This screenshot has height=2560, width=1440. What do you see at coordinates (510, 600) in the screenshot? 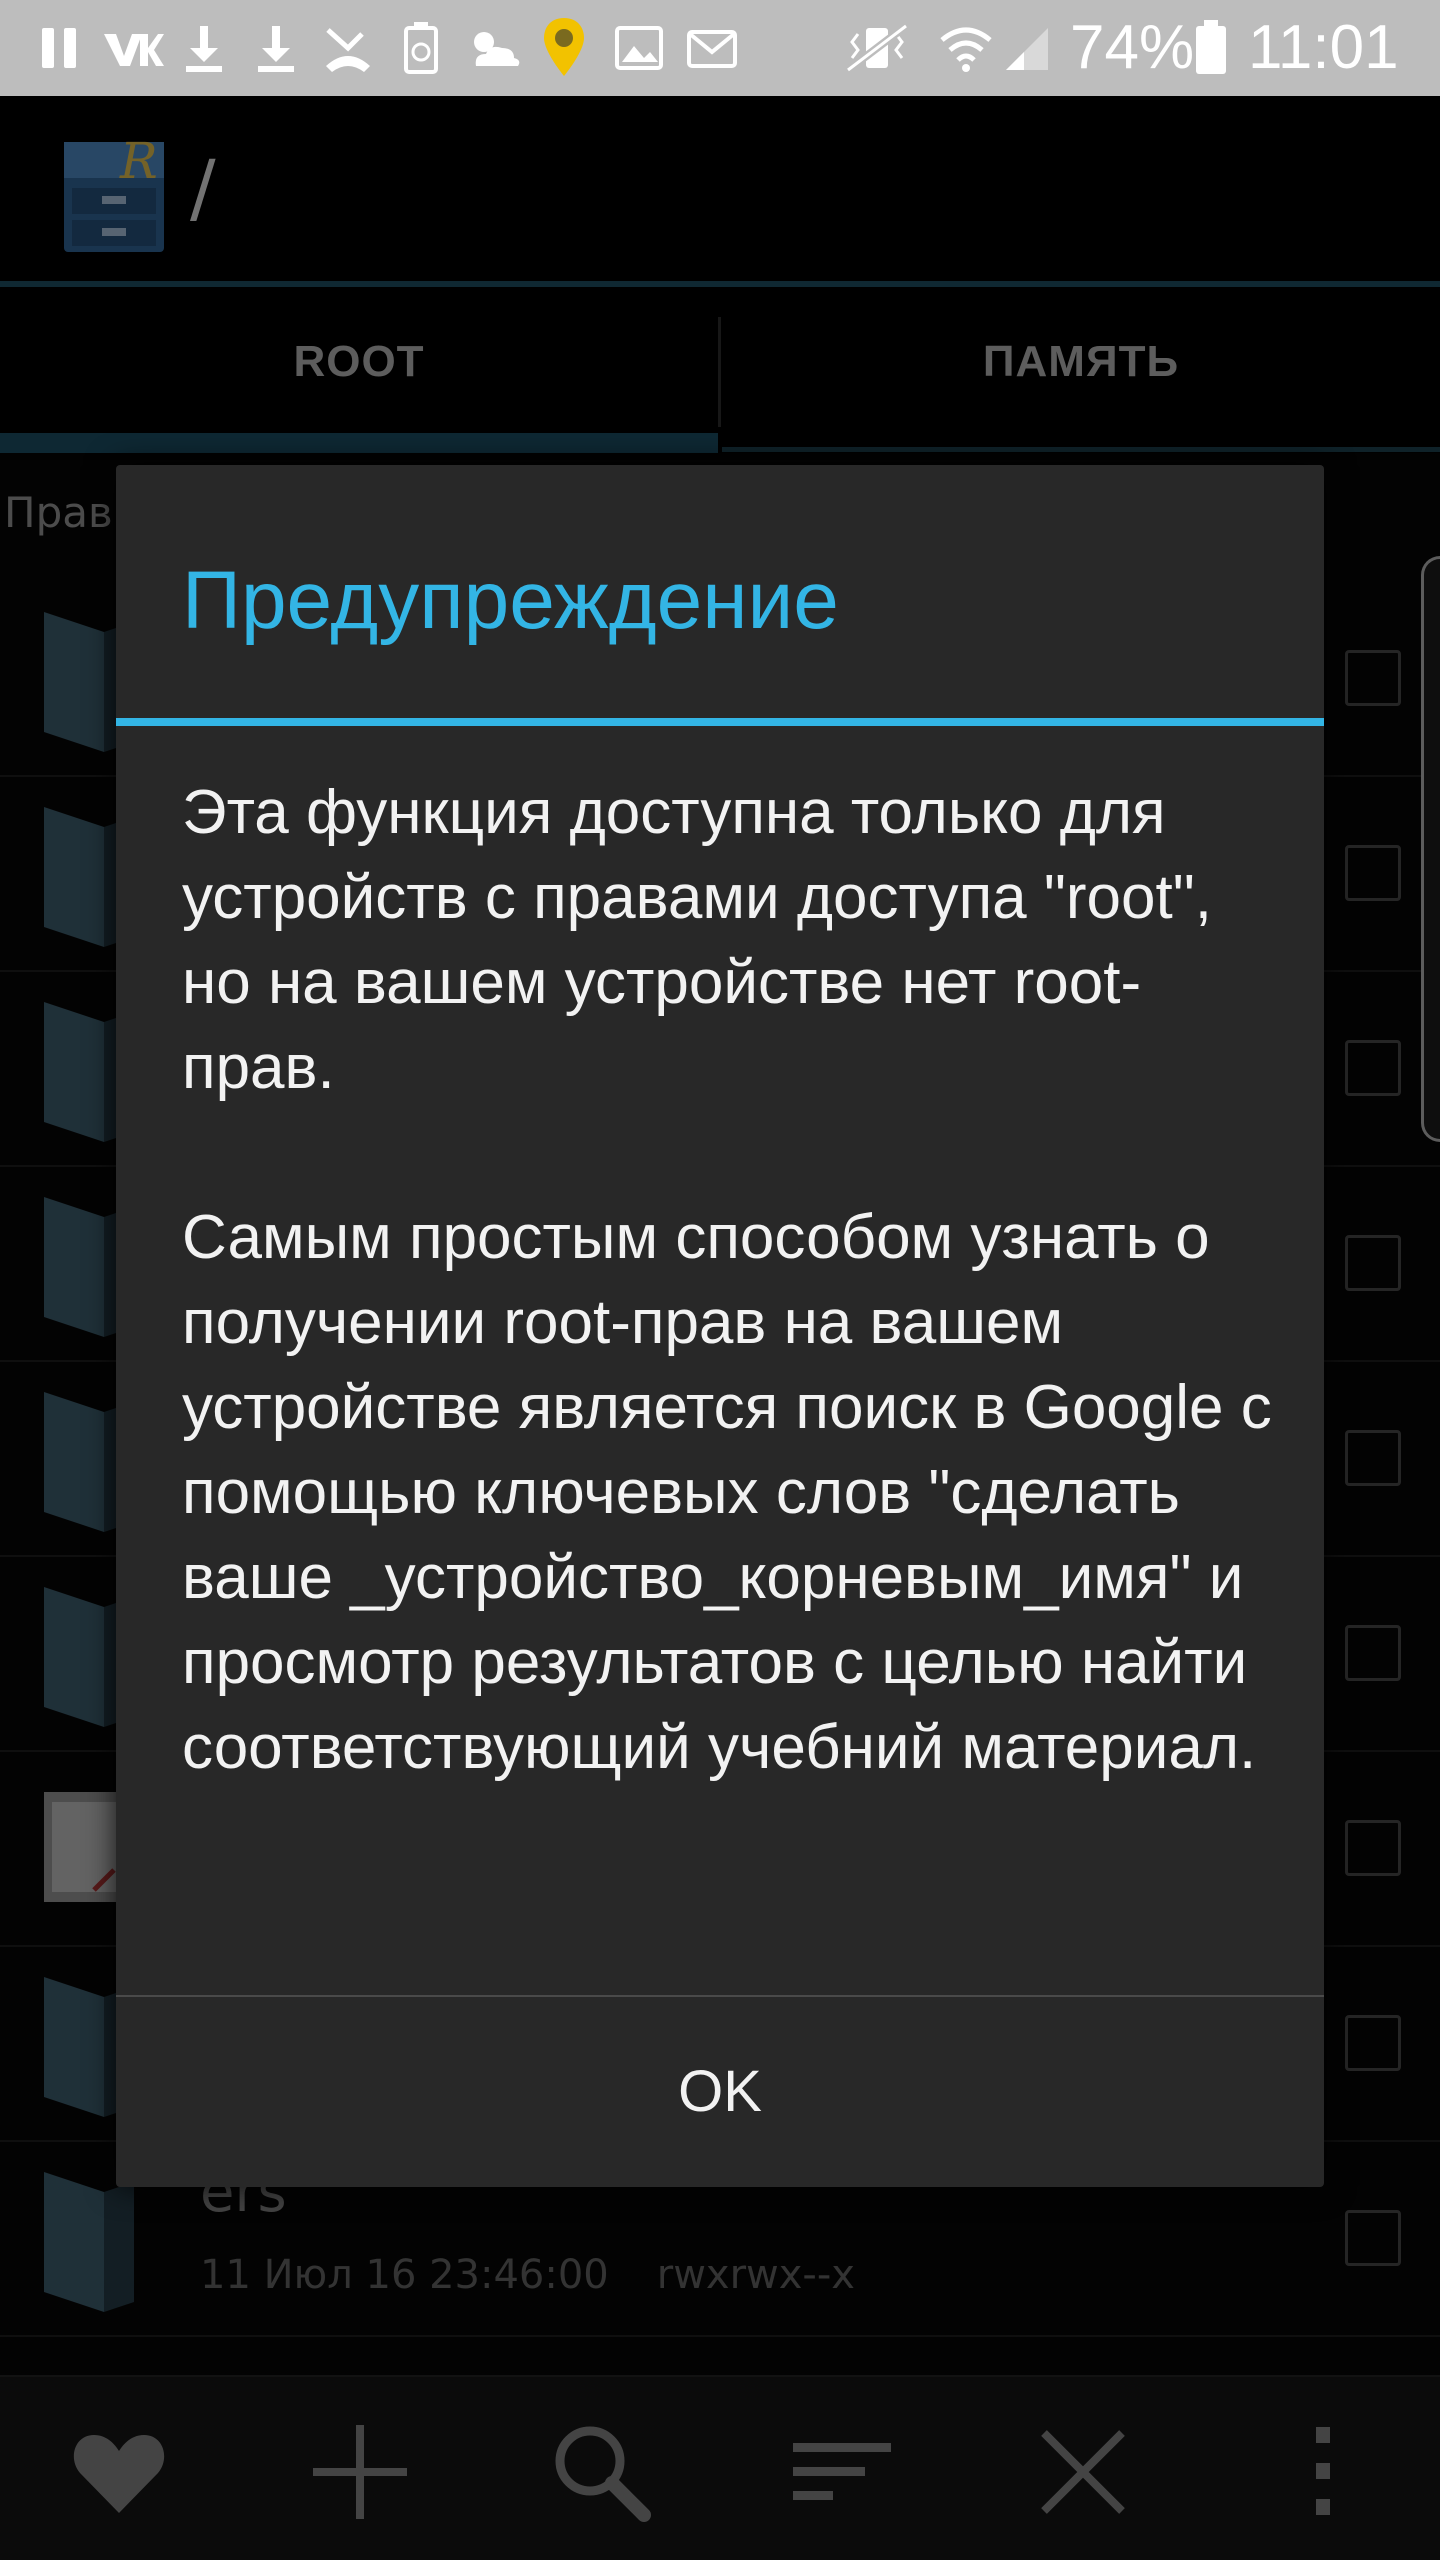
I see `dialog-title: Предупреждение` at bounding box center [510, 600].